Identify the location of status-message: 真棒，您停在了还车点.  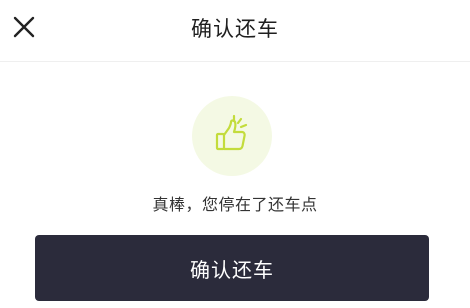
(235, 204).